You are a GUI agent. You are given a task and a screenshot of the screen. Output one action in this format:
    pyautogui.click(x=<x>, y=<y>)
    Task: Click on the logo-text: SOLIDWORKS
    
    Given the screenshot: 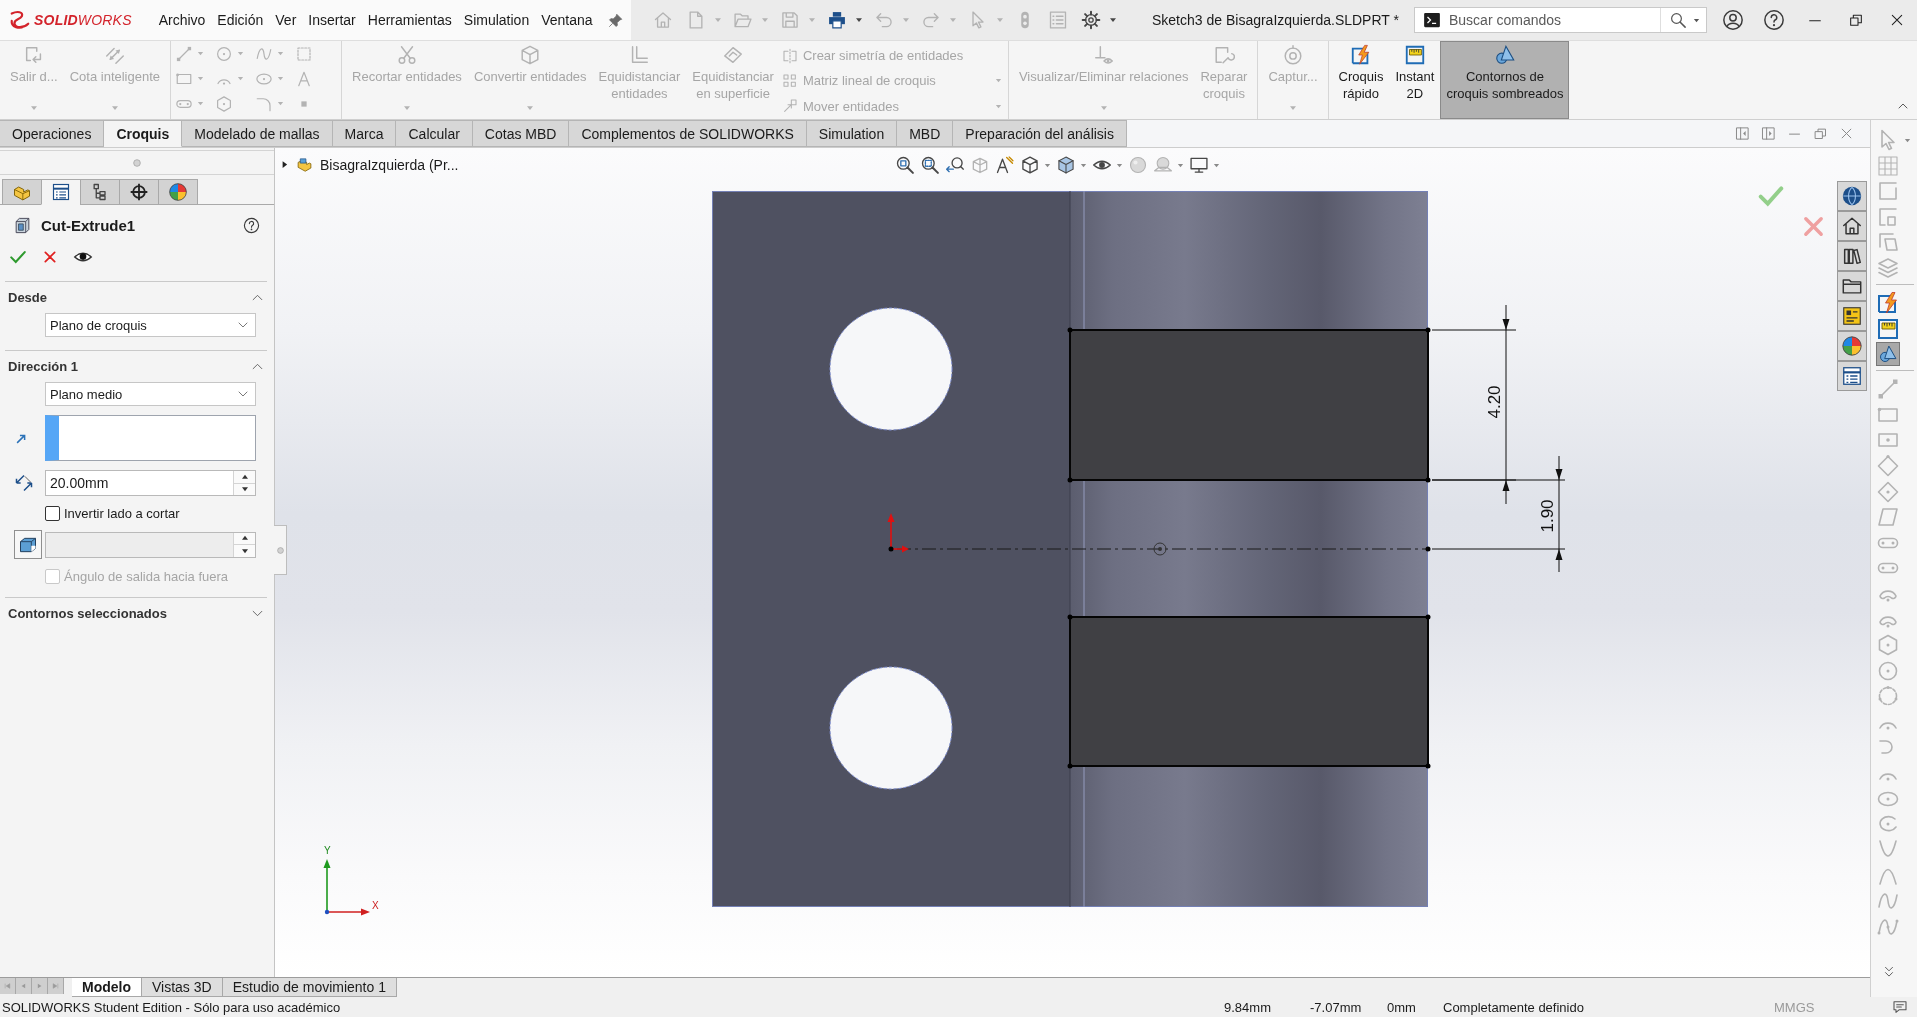 What is the action you would take?
    pyautogui.click(x=83, y=20)
    